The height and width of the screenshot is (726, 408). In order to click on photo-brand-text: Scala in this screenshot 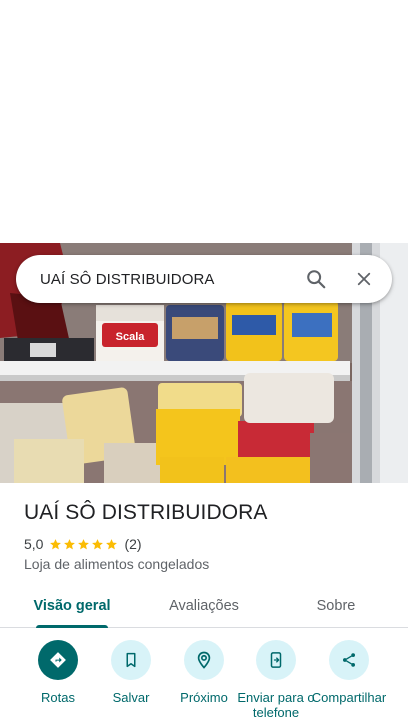, I will do `click(131, 337)`.